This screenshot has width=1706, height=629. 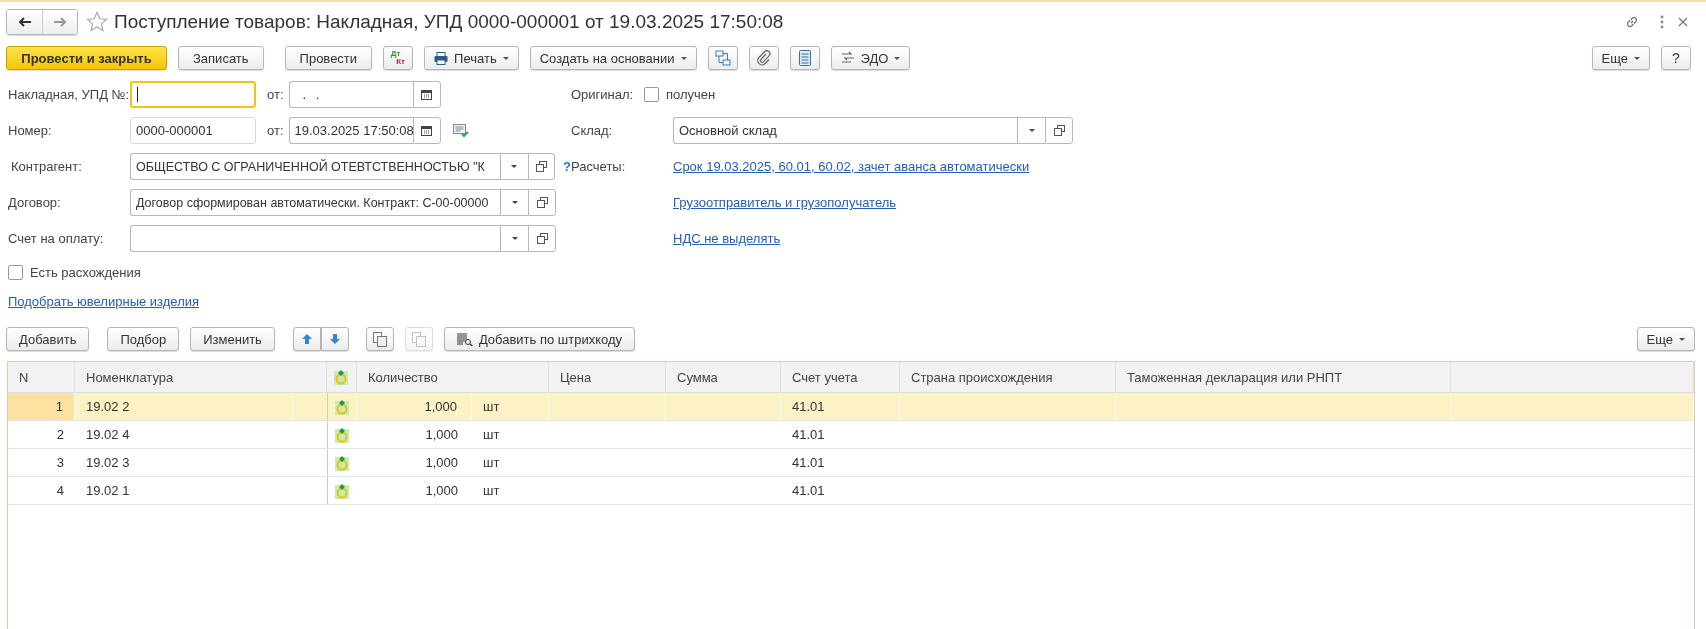 What do you see at coordinates (471, 58) in the screenshot?
I see `print-button: Печать` at bounding box center [471, 58].